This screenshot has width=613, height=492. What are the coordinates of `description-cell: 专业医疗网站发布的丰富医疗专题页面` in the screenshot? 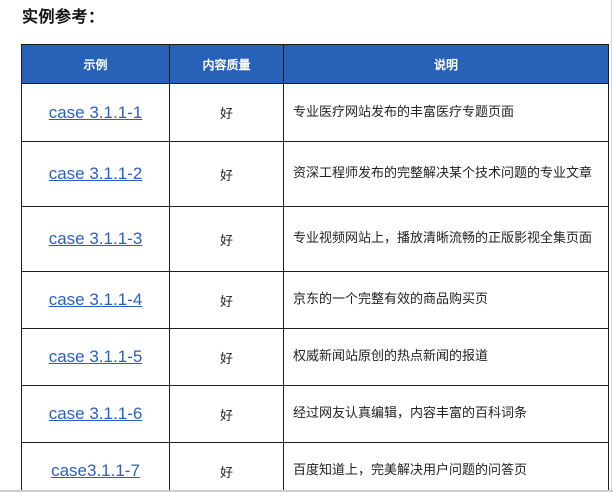 It's located at (446, 112).